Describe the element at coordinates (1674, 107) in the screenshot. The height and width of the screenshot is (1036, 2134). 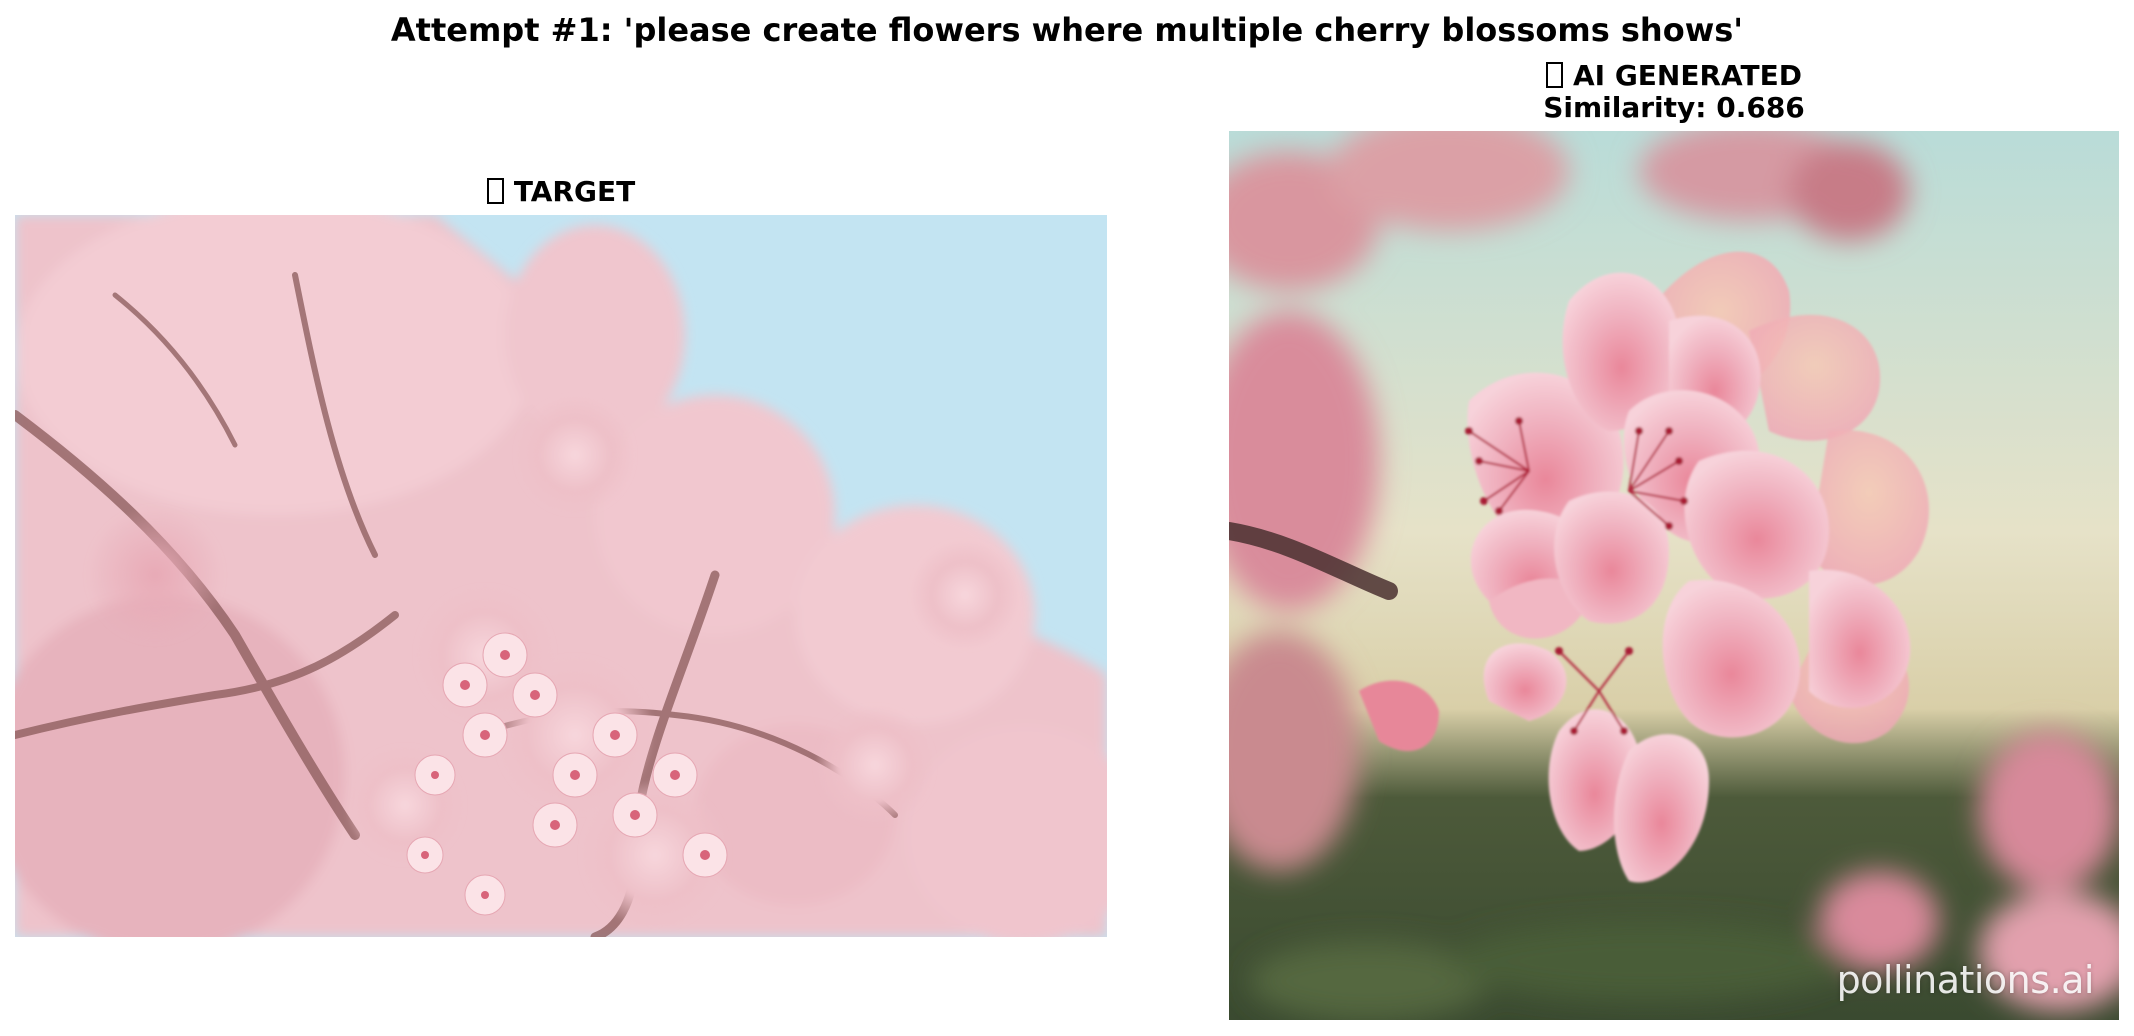
I see `similarity-score: Similarity: 0.686` at that location.